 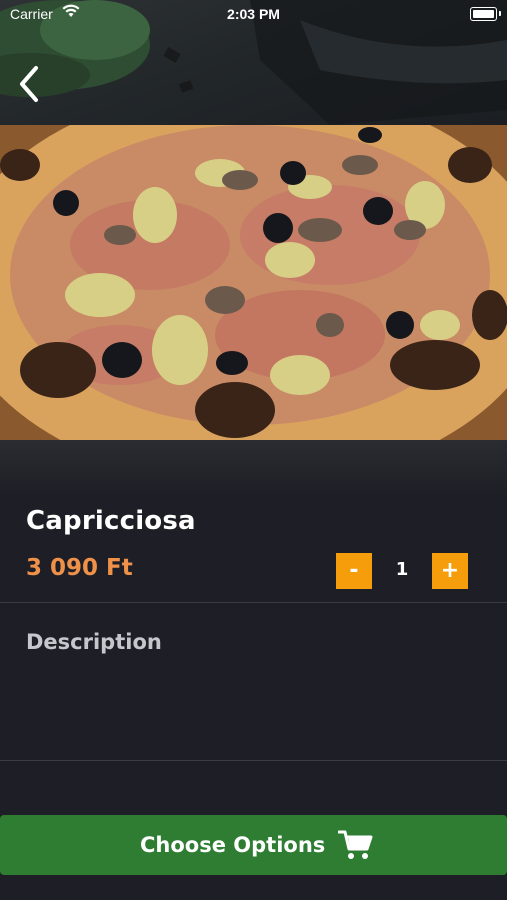 I want to click on back-button, so click(x=32, y=84).